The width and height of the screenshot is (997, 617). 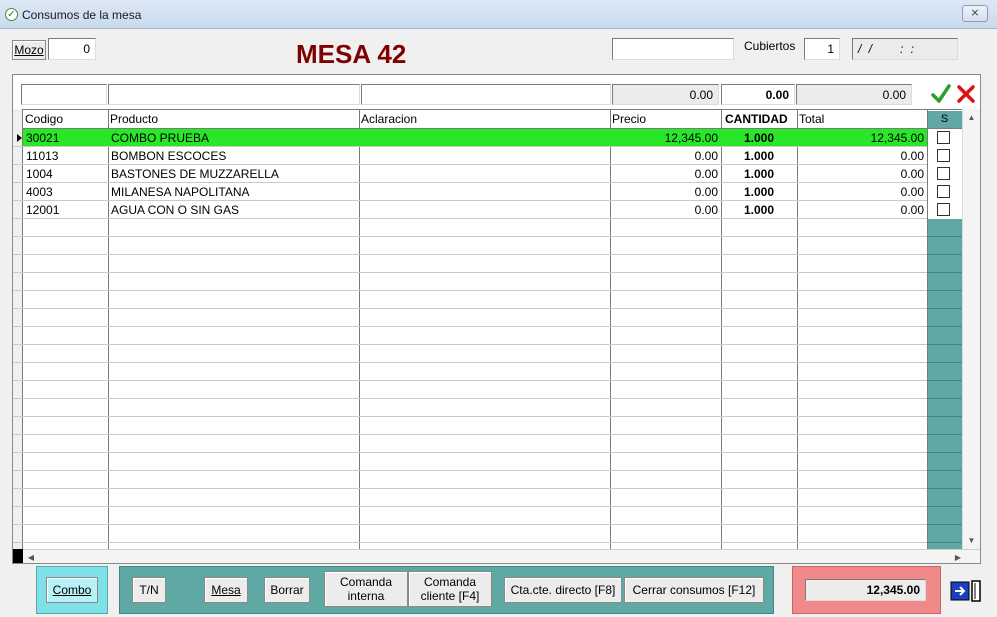 What do you see at coordinates (854, 94) in the screenshot?
I see `entry-total-field: 0.00` at bounding box center [854, 94].